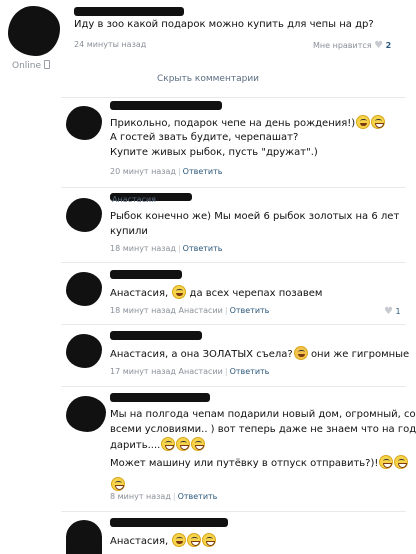 This screenshot has height=554, width=416. What do you see at coordinates (143, 248) in the screenshot?
I see `comment-2-time: 18 минут назад` at bounding box center [143, 248].